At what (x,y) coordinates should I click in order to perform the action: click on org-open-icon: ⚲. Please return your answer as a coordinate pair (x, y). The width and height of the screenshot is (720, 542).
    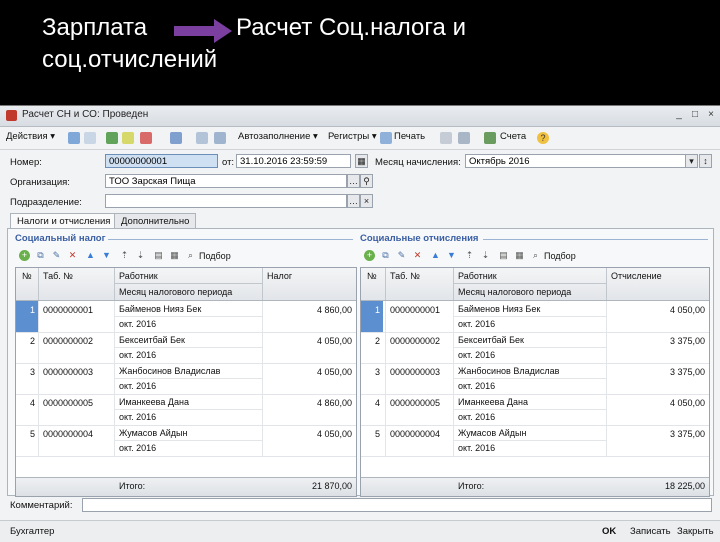
    Looking at the image, I should click on (366, 181).